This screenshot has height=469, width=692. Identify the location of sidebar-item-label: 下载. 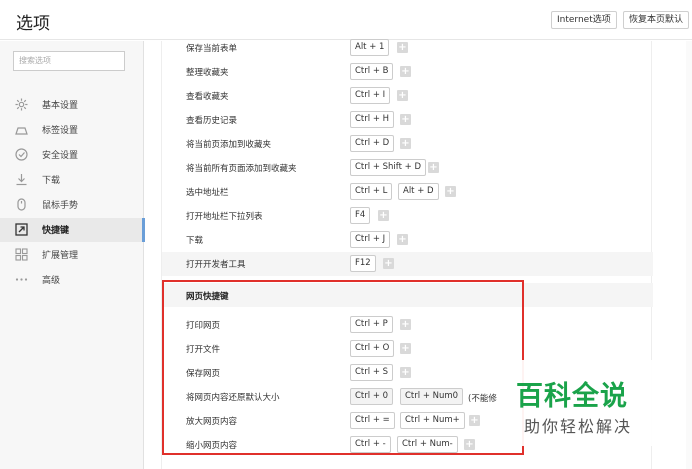
(51, 181).